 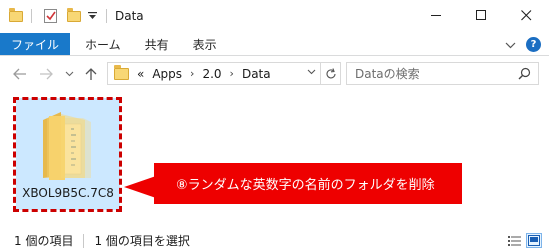 I want to click on details-view-button, so click(x=515, y=240).